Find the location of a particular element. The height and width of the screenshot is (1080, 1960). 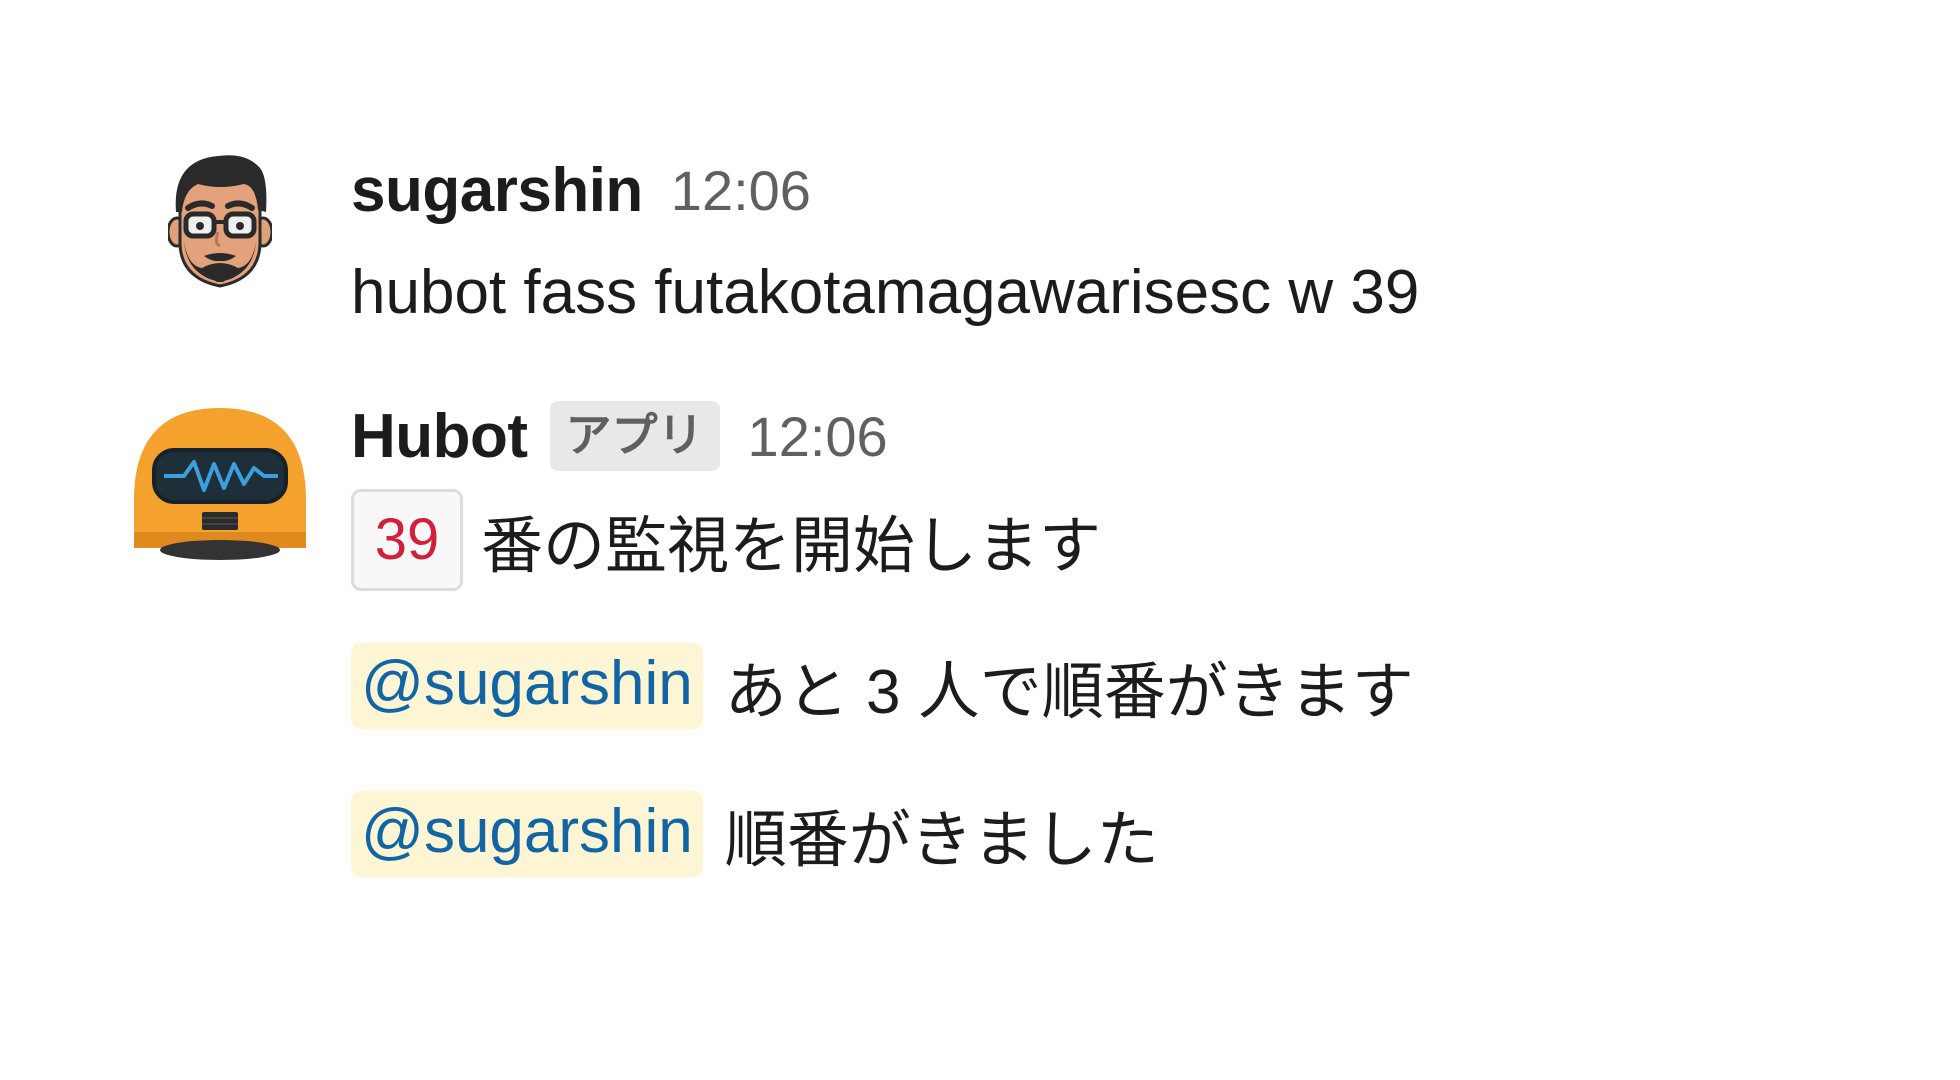

message-header: sugarshin 12:06 is located at coordinates (581, 190).